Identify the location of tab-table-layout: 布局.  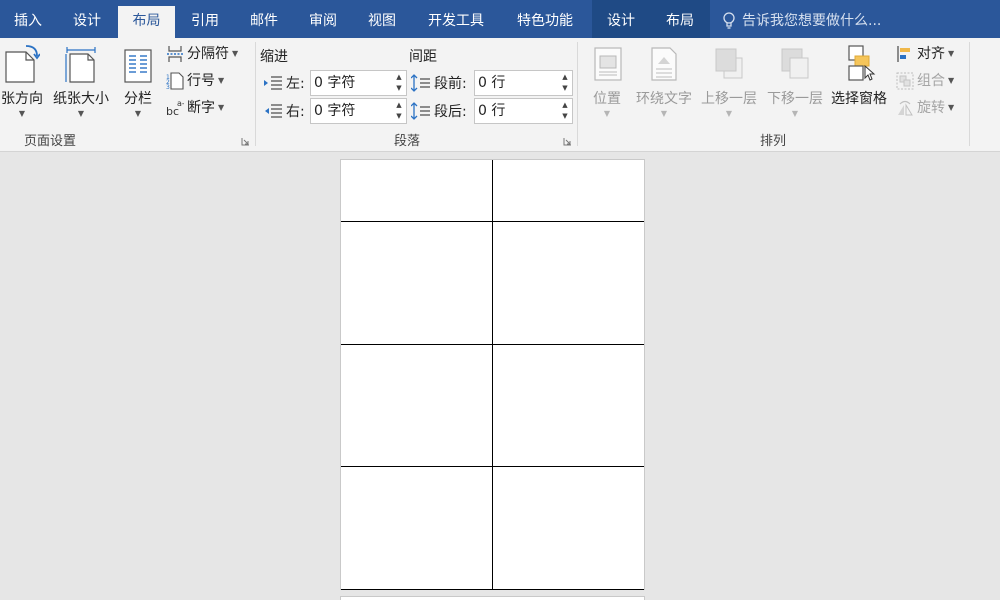
(680, 19).